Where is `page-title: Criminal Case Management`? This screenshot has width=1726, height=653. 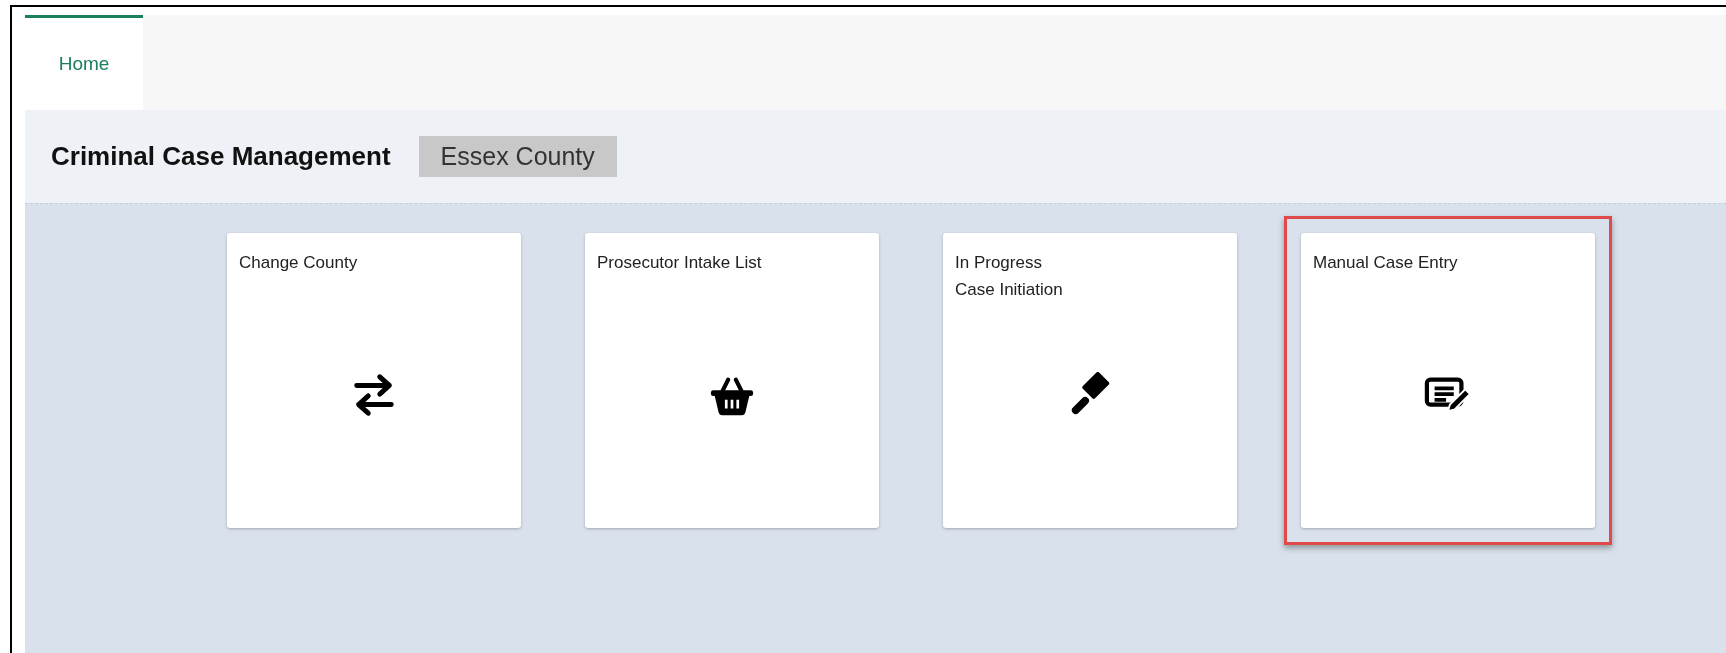 page-title: Criminal Case Management is located at coordinates (221, 156).